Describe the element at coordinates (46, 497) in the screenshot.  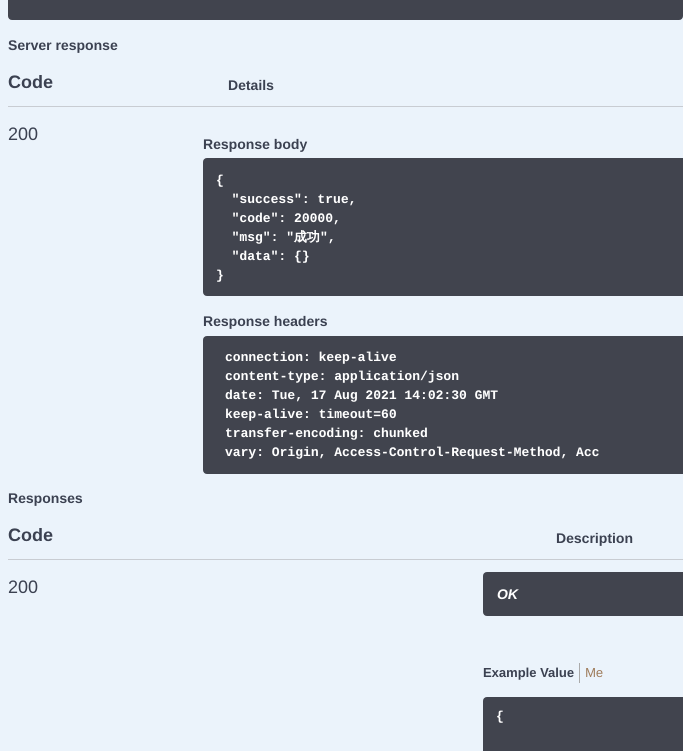
I see `section-title: Responses` at that location.